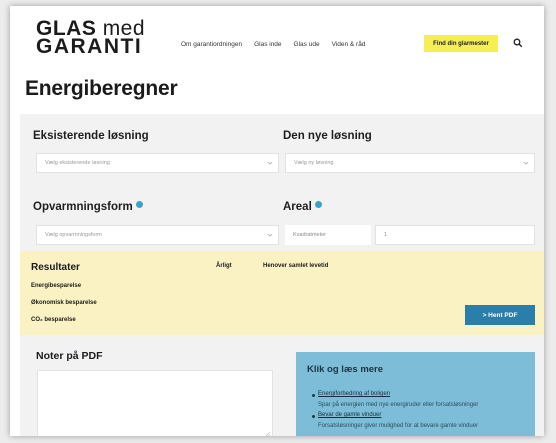  I want to click on read-more-link-energiforbedring: Energiforbedring af boligen, so click(354, 394).